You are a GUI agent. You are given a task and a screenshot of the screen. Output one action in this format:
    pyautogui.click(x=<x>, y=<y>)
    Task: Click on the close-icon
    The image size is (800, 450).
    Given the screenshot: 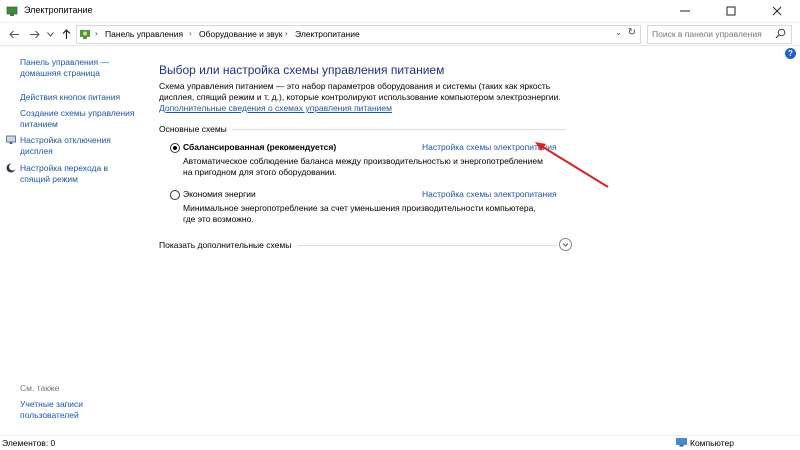 What is the action you would take?
    pyautogui.click(x=777, y=11)
    